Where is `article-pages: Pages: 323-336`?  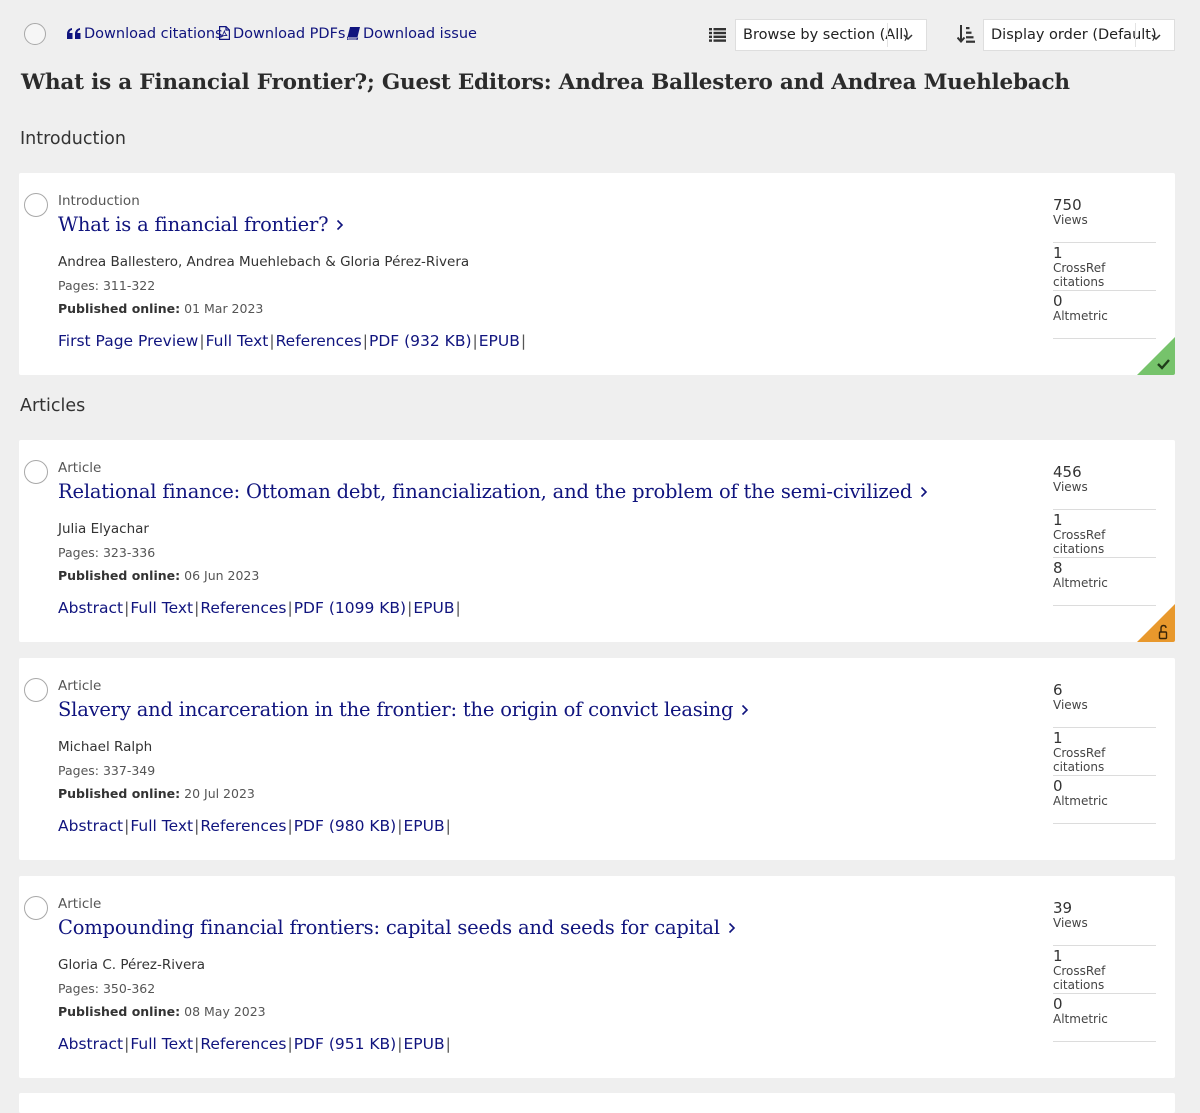 article-pages: Pages: 323-336 is located at coordinates (107, 552).